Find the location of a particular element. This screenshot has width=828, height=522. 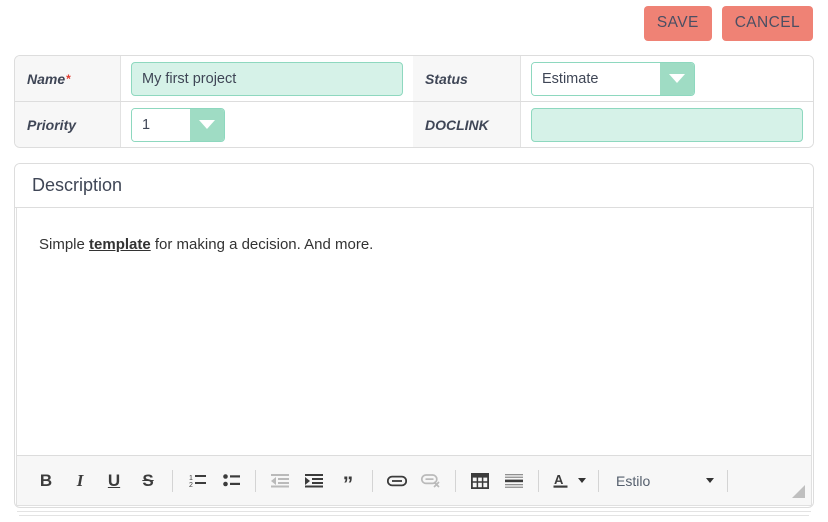

blockquote-icon: ” is located at coordinates (348, 480).